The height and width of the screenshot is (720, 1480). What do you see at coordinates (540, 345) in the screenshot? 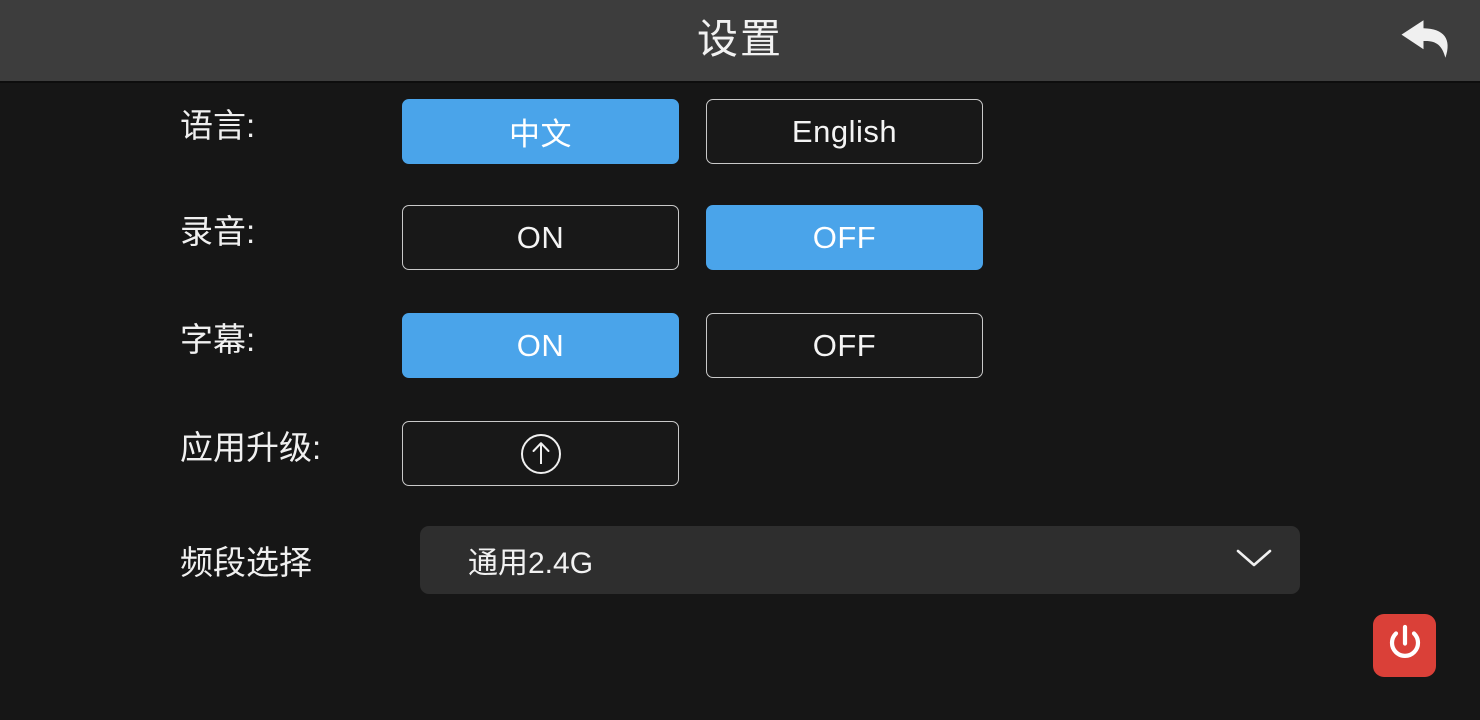
I see `subtitle-option-on: ON` at bounding box center [540, 345].